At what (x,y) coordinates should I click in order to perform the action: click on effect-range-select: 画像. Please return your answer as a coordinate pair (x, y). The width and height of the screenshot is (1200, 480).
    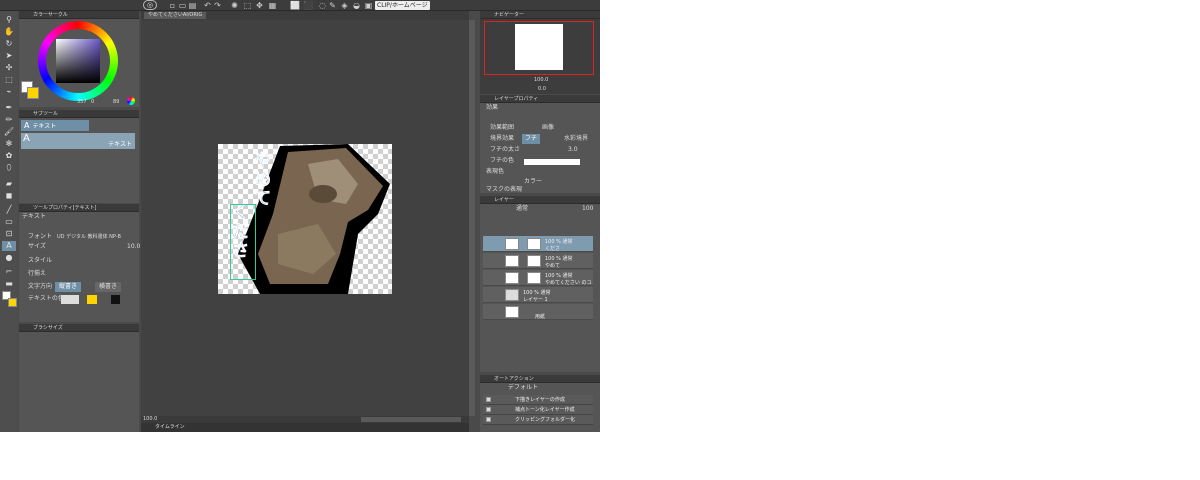
    Looking at the image, I should click on (548, 128).